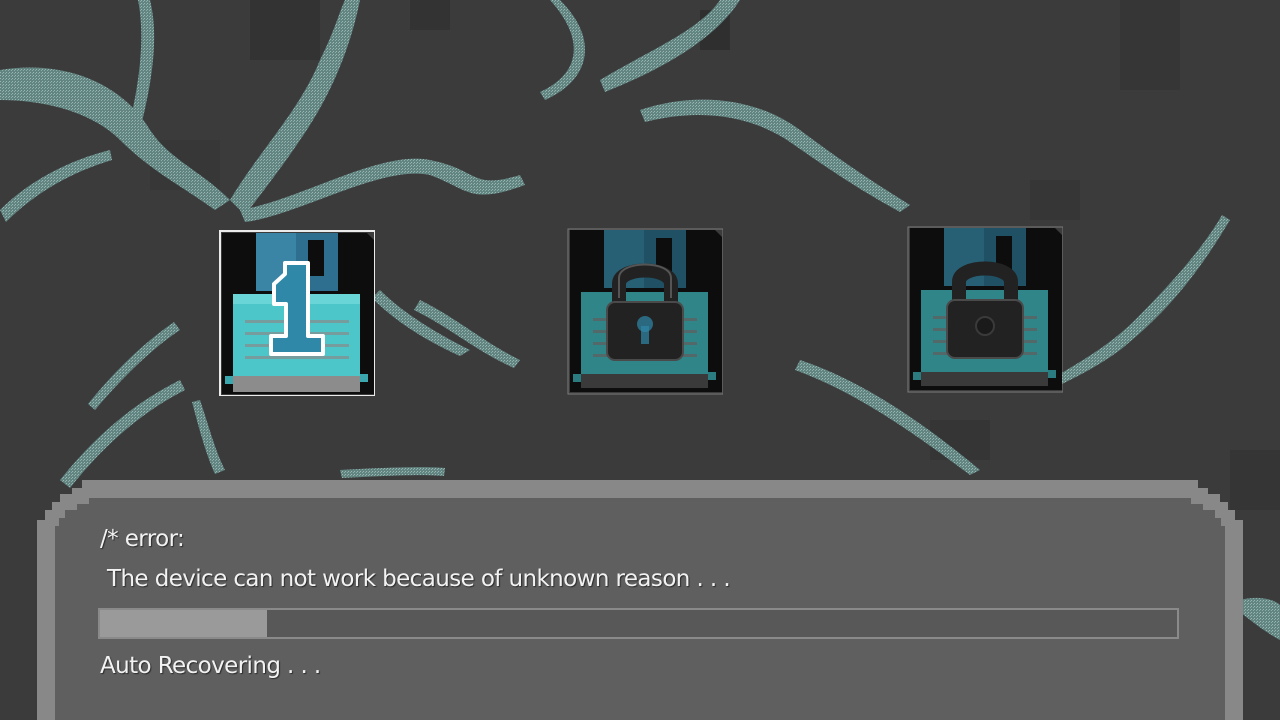 The width and height of the screenshot is (1280, 720). Describe the element at coordinates (142, 539) in the screenshot. I see `error-header: /* error:` at that location.